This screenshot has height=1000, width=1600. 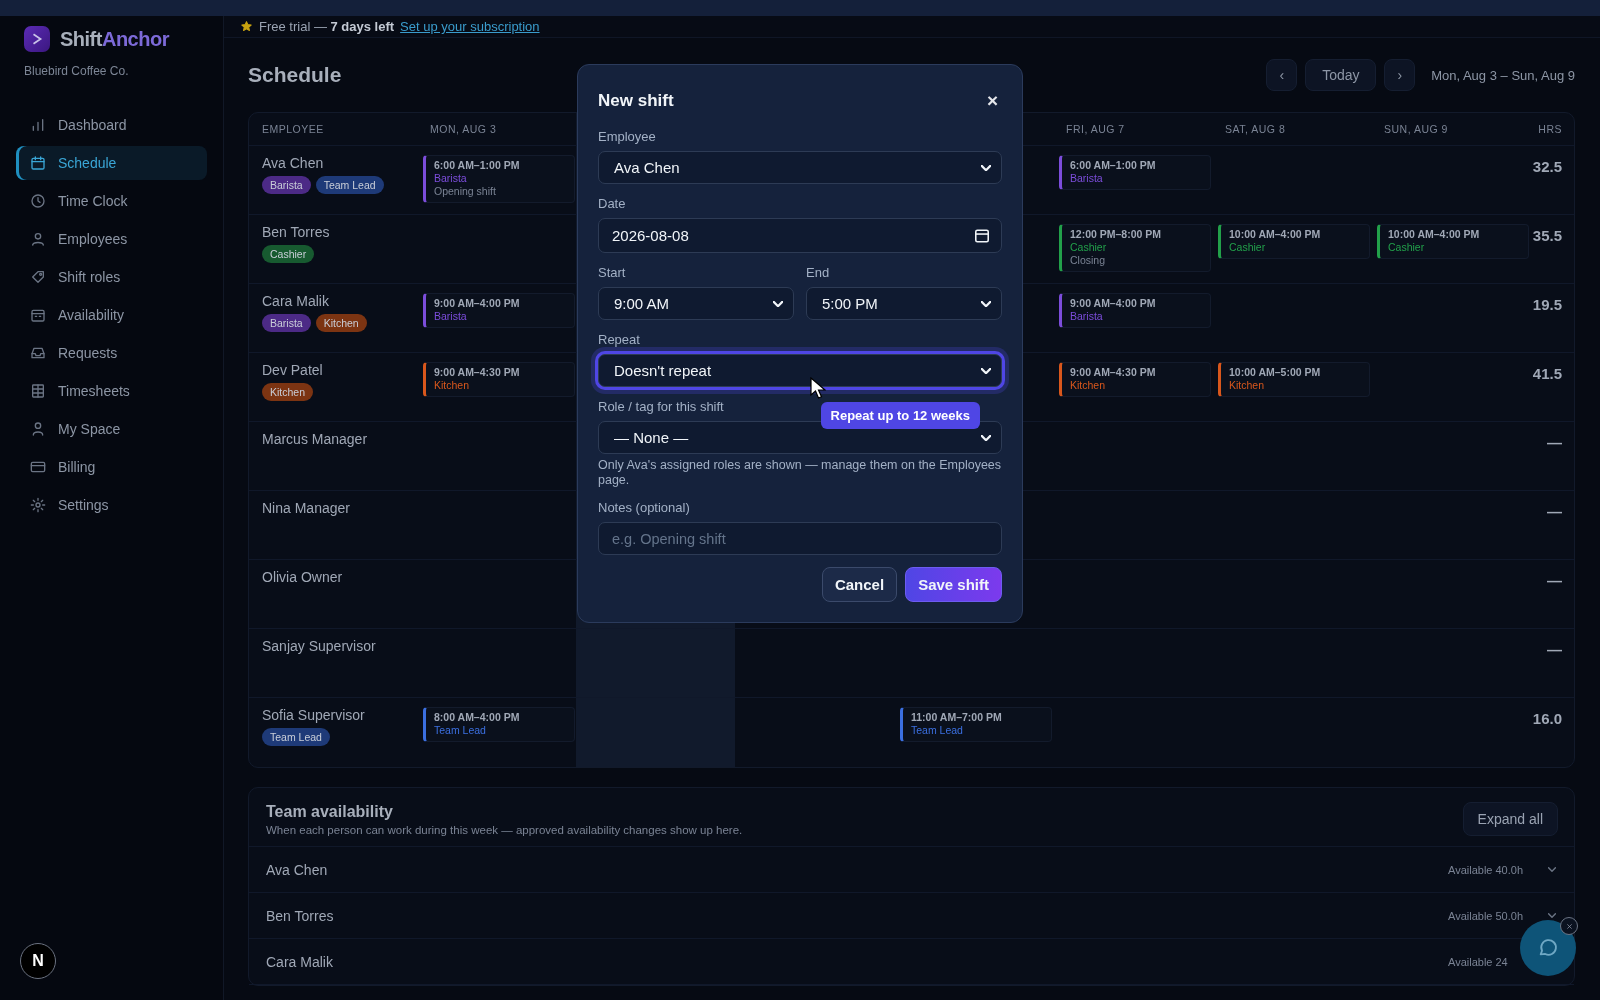 I want to click on close-button: ×, so click(x=992, y=101).